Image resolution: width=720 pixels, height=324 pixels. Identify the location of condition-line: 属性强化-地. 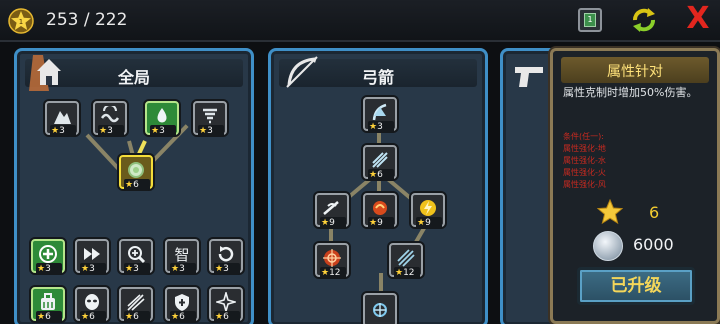
(584, 148).